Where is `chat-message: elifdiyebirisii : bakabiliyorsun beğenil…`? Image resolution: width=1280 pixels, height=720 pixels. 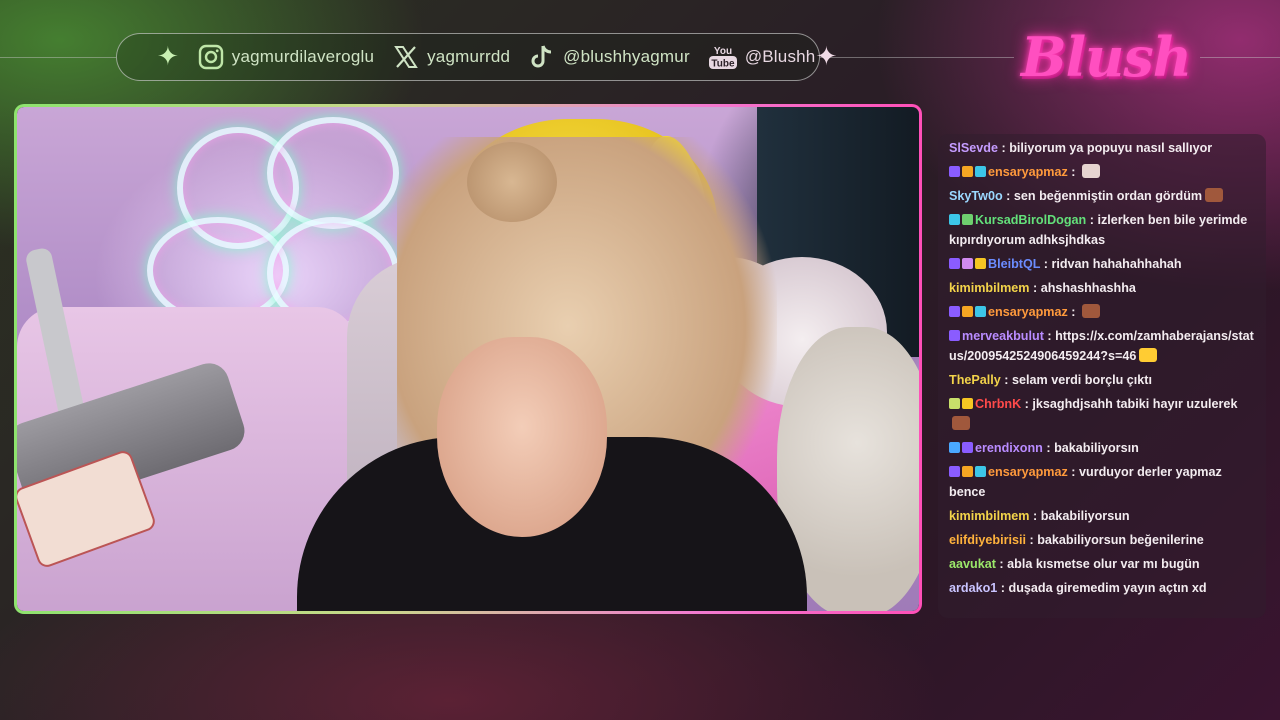
chat-message: elifdiyebirisii : bakabiliyorsun beğenil… is located at coordinates (1102, 540).